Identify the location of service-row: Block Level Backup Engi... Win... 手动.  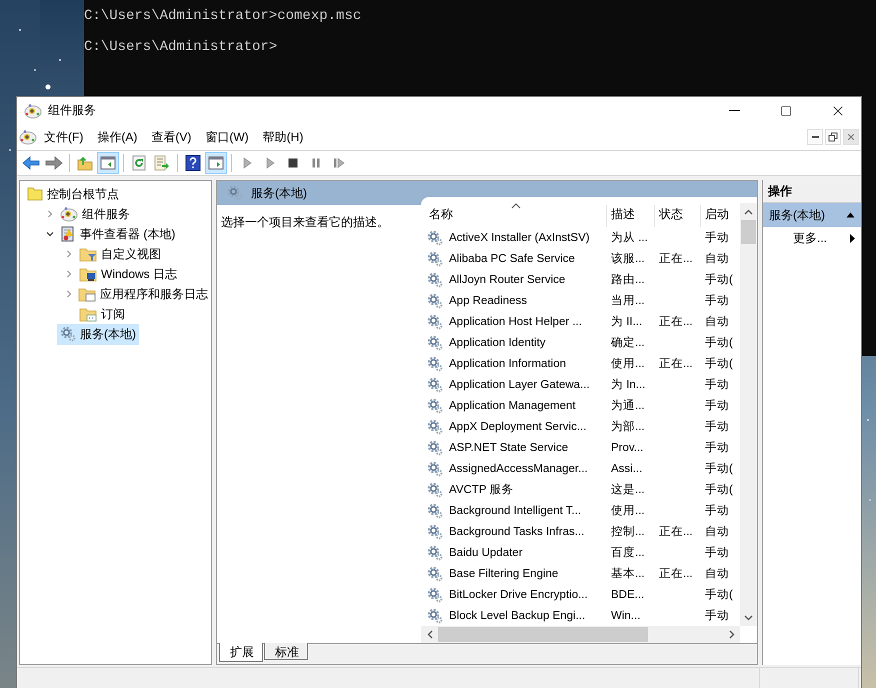
(582, 615).